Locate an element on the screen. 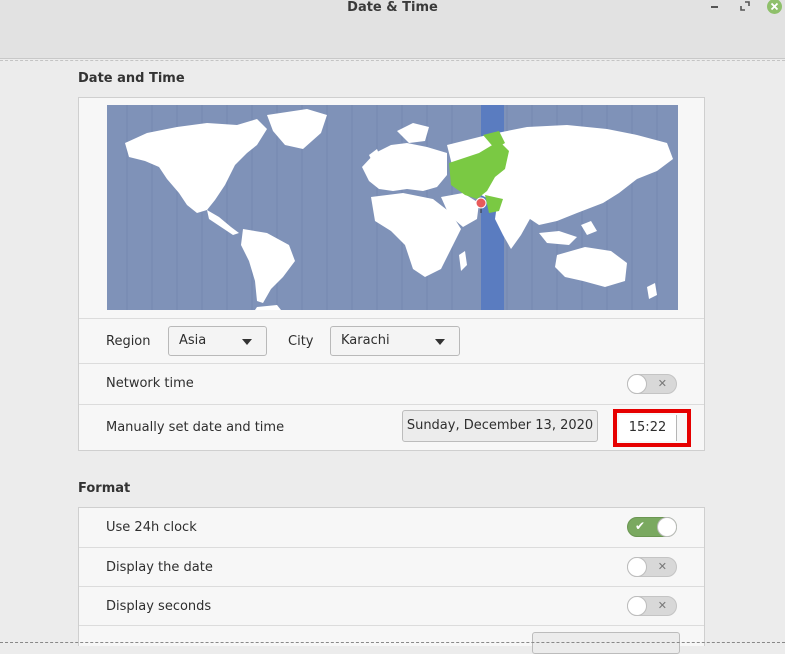 The image size is (785, 654). region-dropdown: Asia is located at coordinates (217, 341).